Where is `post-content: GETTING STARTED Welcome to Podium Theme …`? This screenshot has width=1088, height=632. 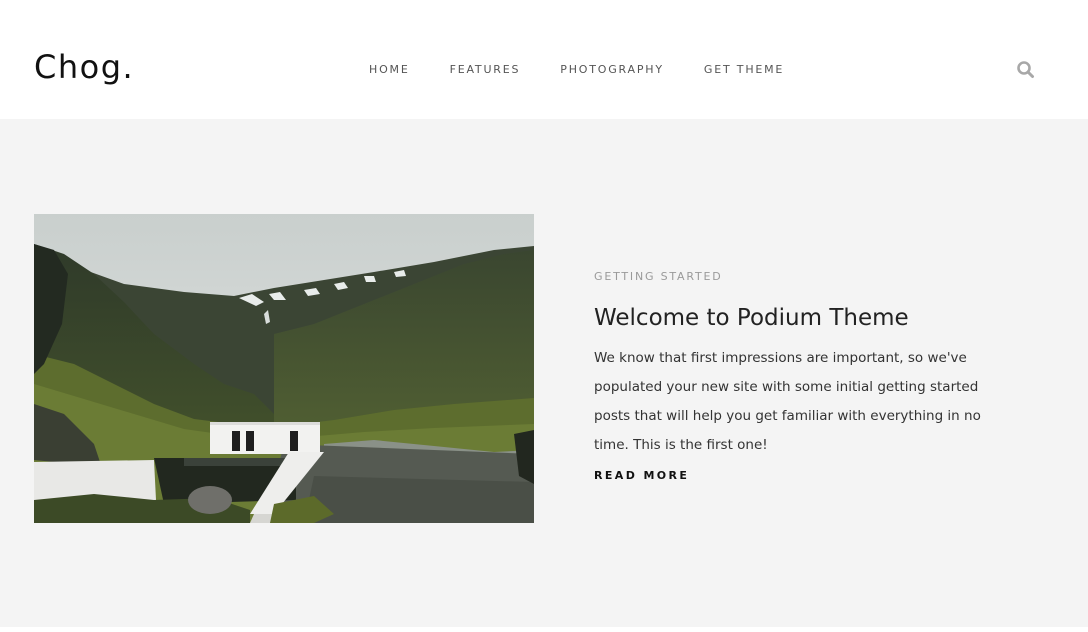 post-content: GETTING STARTED Welcome to Podium Theme … is located at coordinates (794, 376).